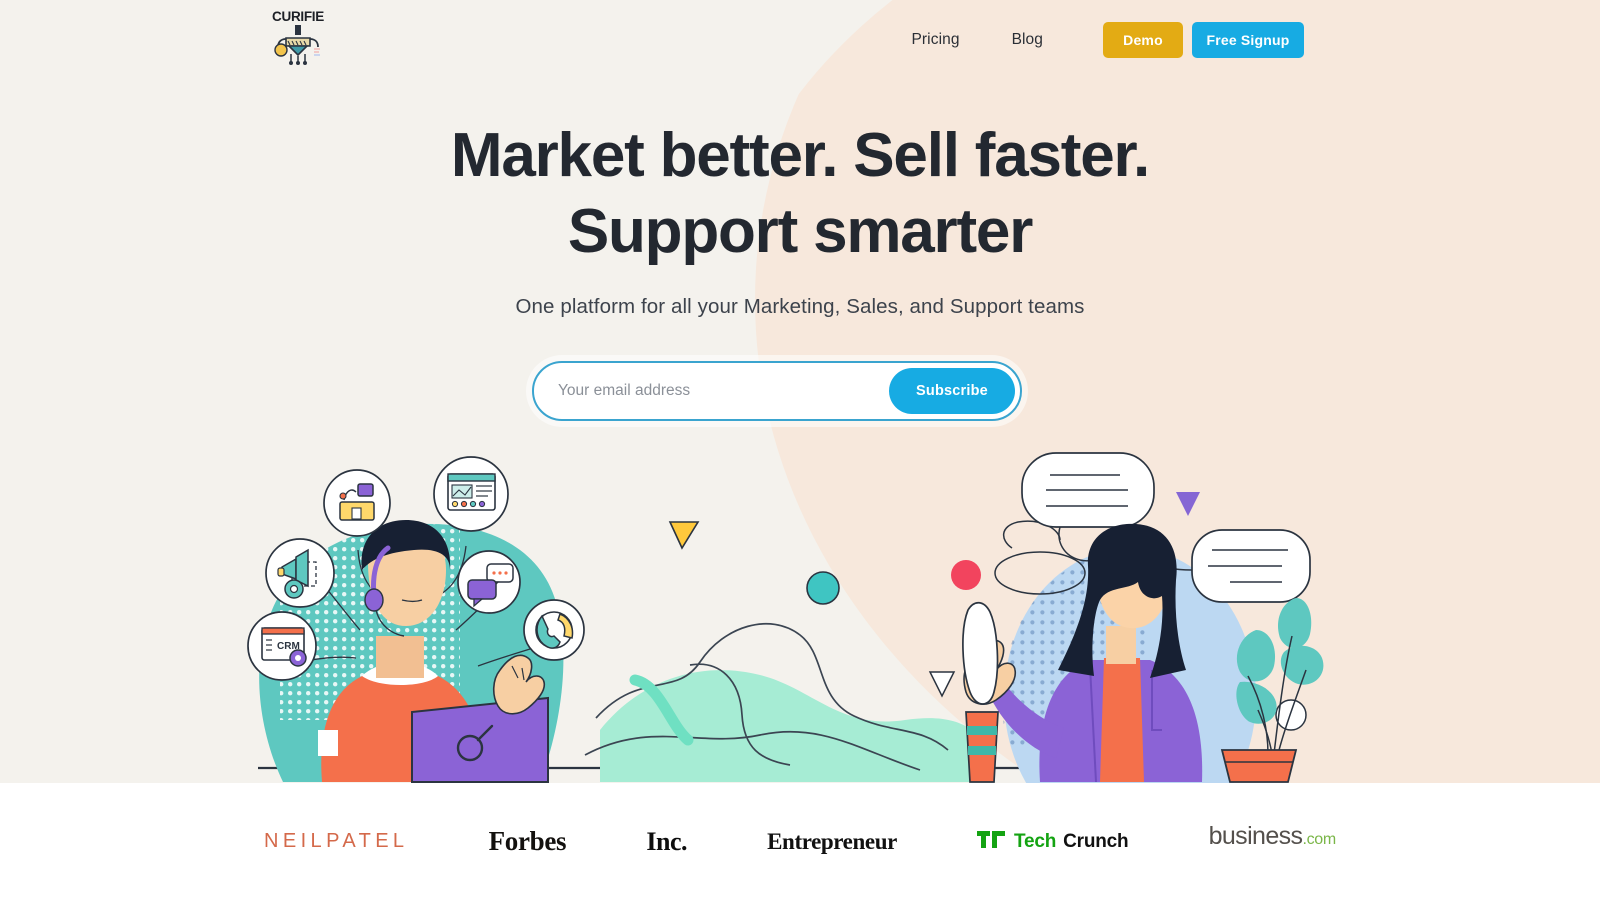 The image size is (1600, 900). I want to click on press-logo-techcrunch-tech: Tech, so click(1035, 841).